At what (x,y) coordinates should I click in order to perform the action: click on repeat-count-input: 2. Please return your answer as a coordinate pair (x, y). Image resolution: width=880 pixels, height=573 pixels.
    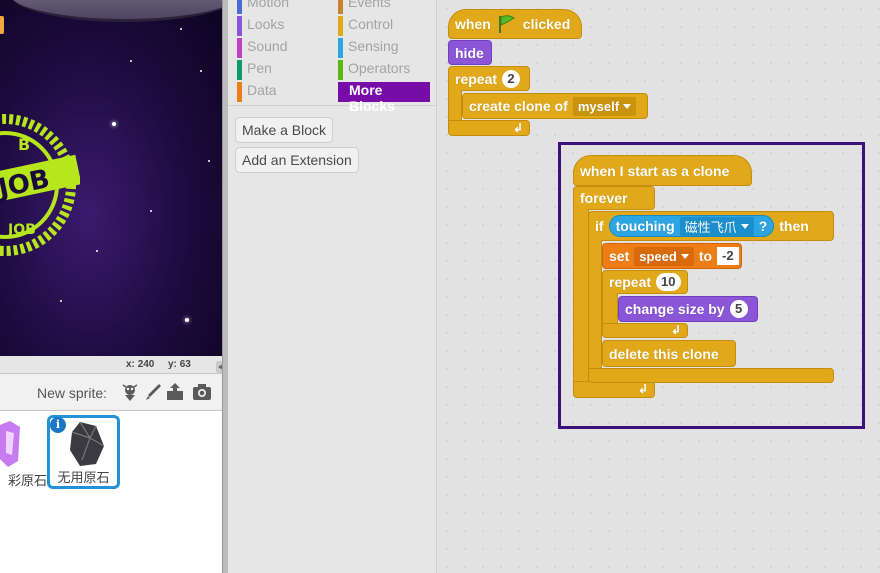
    Looking at the image, I should click on (511, 78).